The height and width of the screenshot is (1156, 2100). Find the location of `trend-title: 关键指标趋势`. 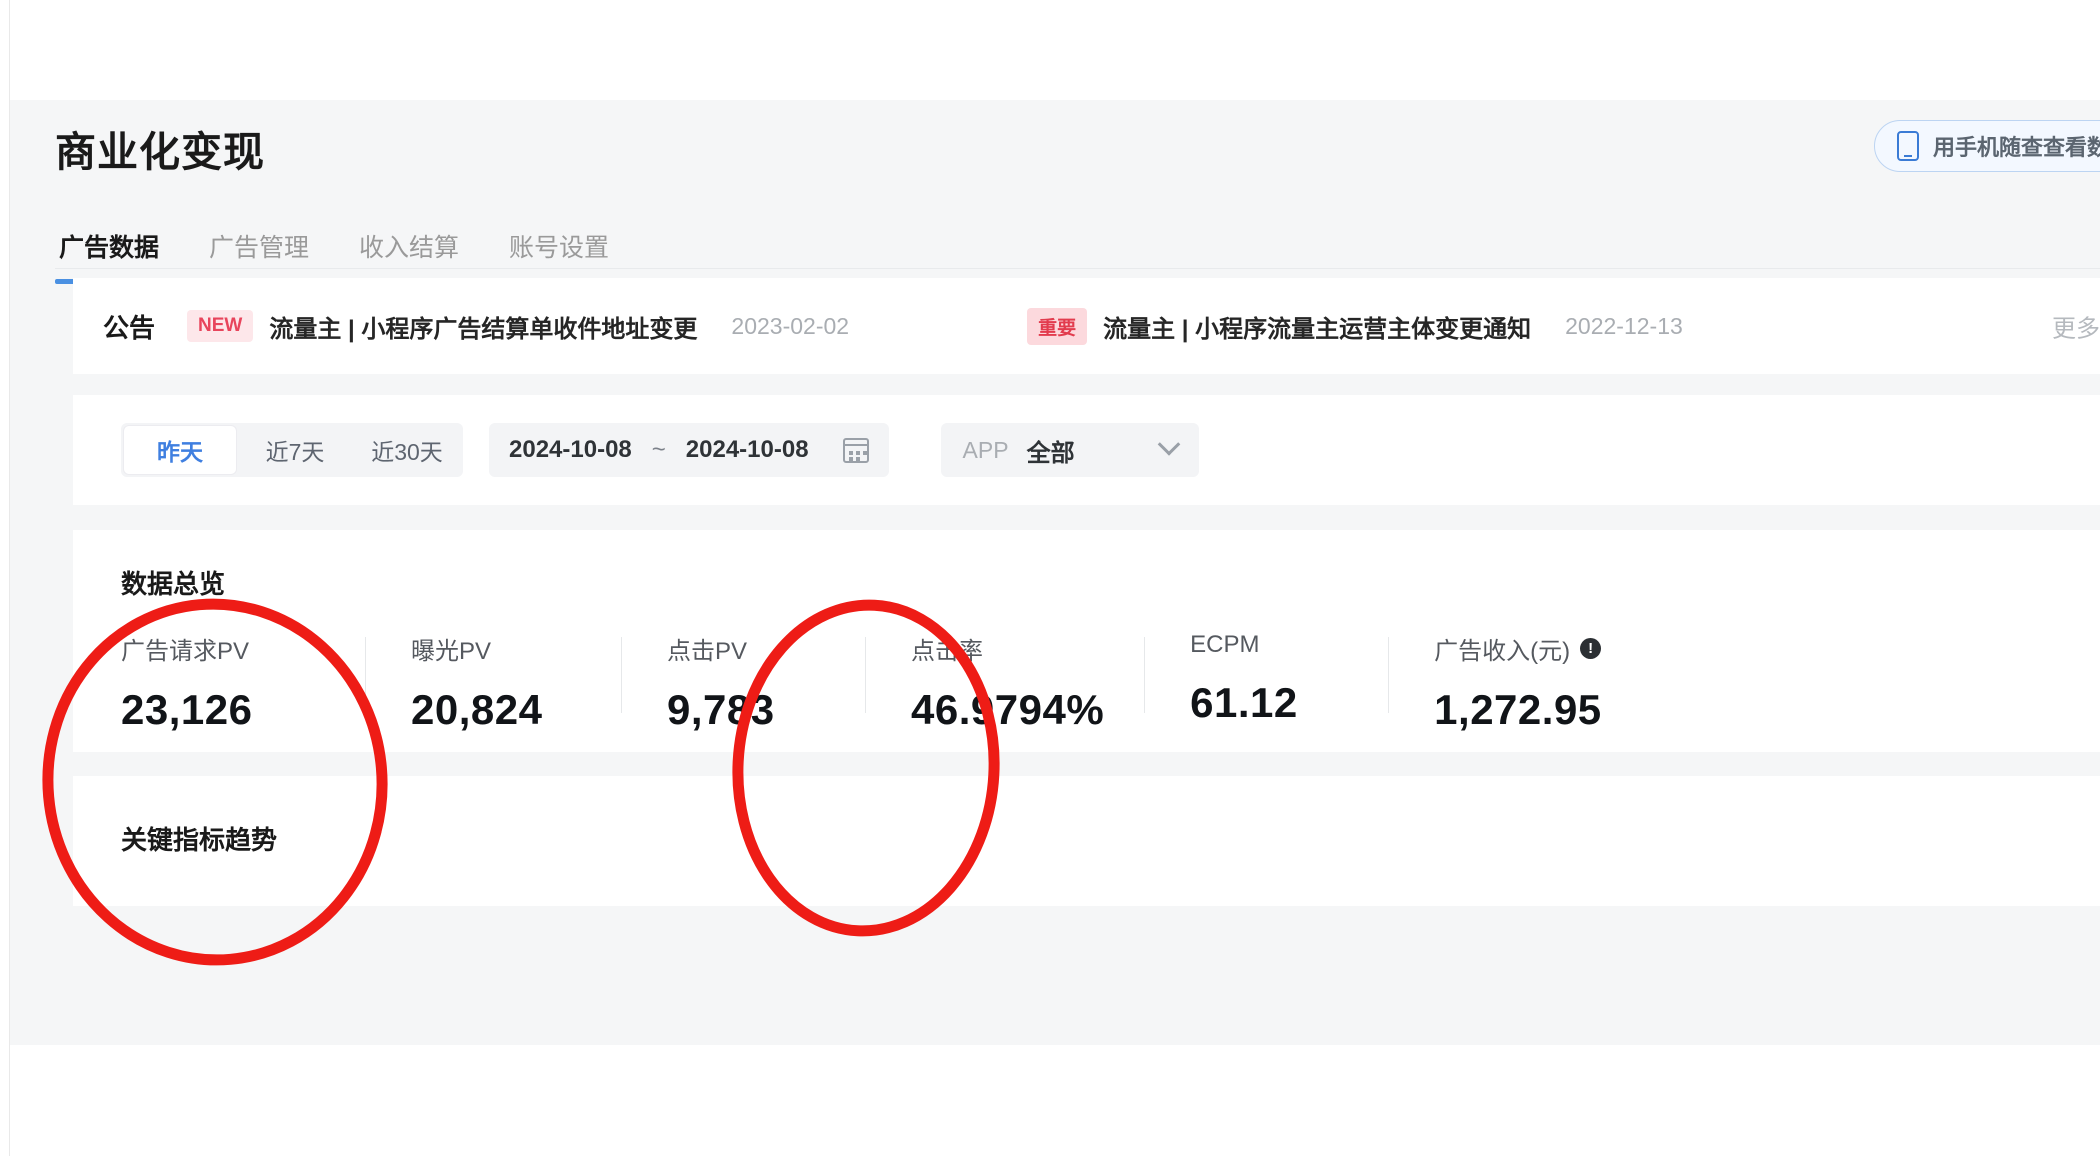

trend-title: 关键指标趋势 is located at coordinates (199, 840).